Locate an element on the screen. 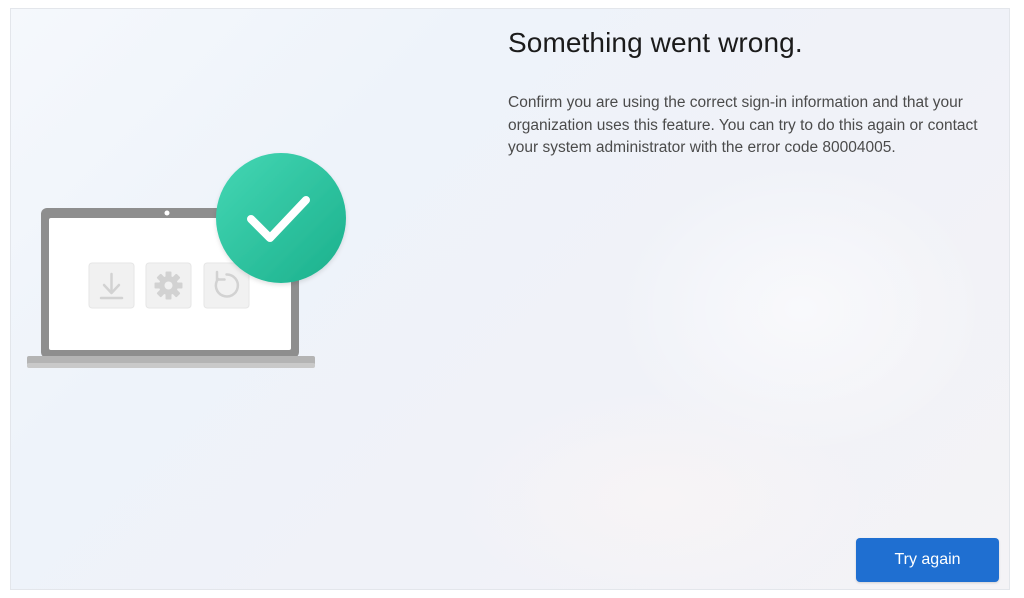 This screenshot has width=1024, height=598. laptop-base is located at coordinates (171, 362).